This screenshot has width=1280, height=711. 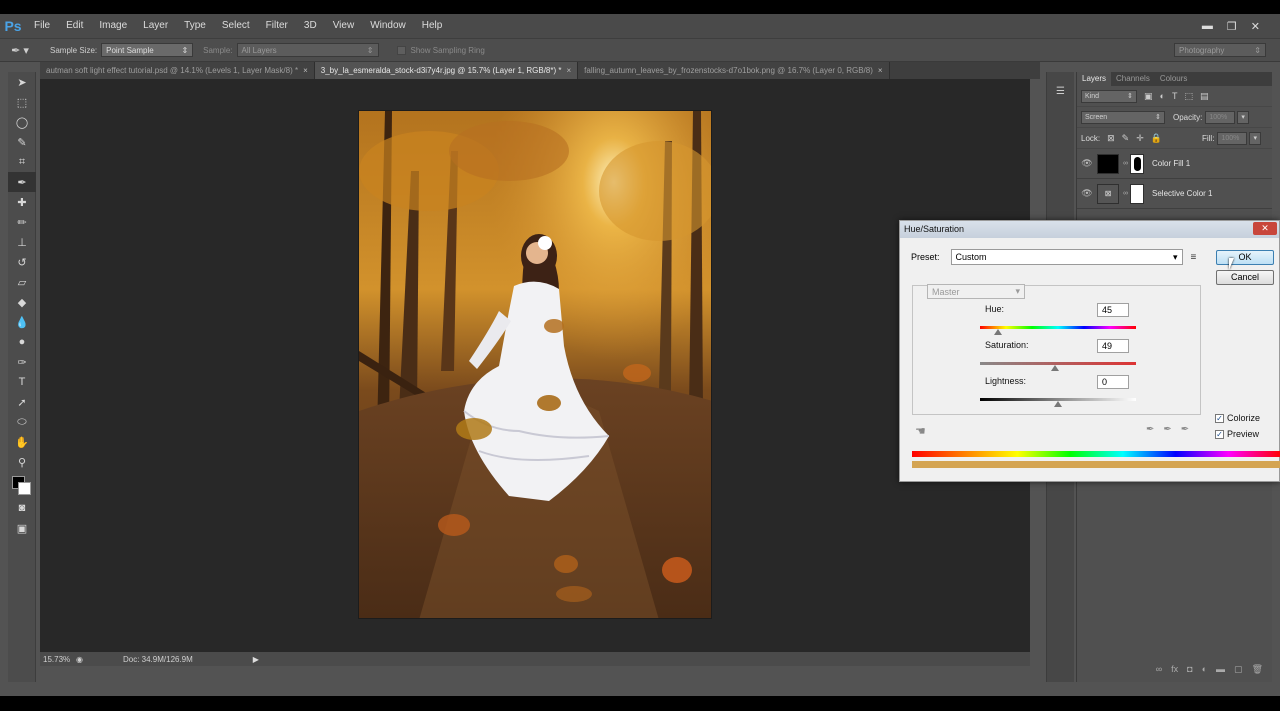 What do you see at coordinates (113, 26) in the screenshot?
I see `menu-image: Image` at bounding box center [113, 26].